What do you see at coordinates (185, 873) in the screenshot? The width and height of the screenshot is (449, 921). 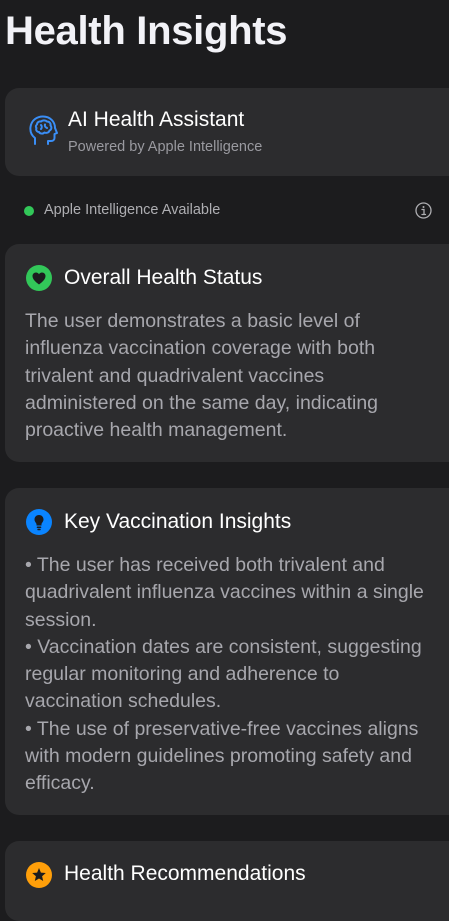 I see `recommendations-title: Health Recommendations` at bounding box center [185, 873].